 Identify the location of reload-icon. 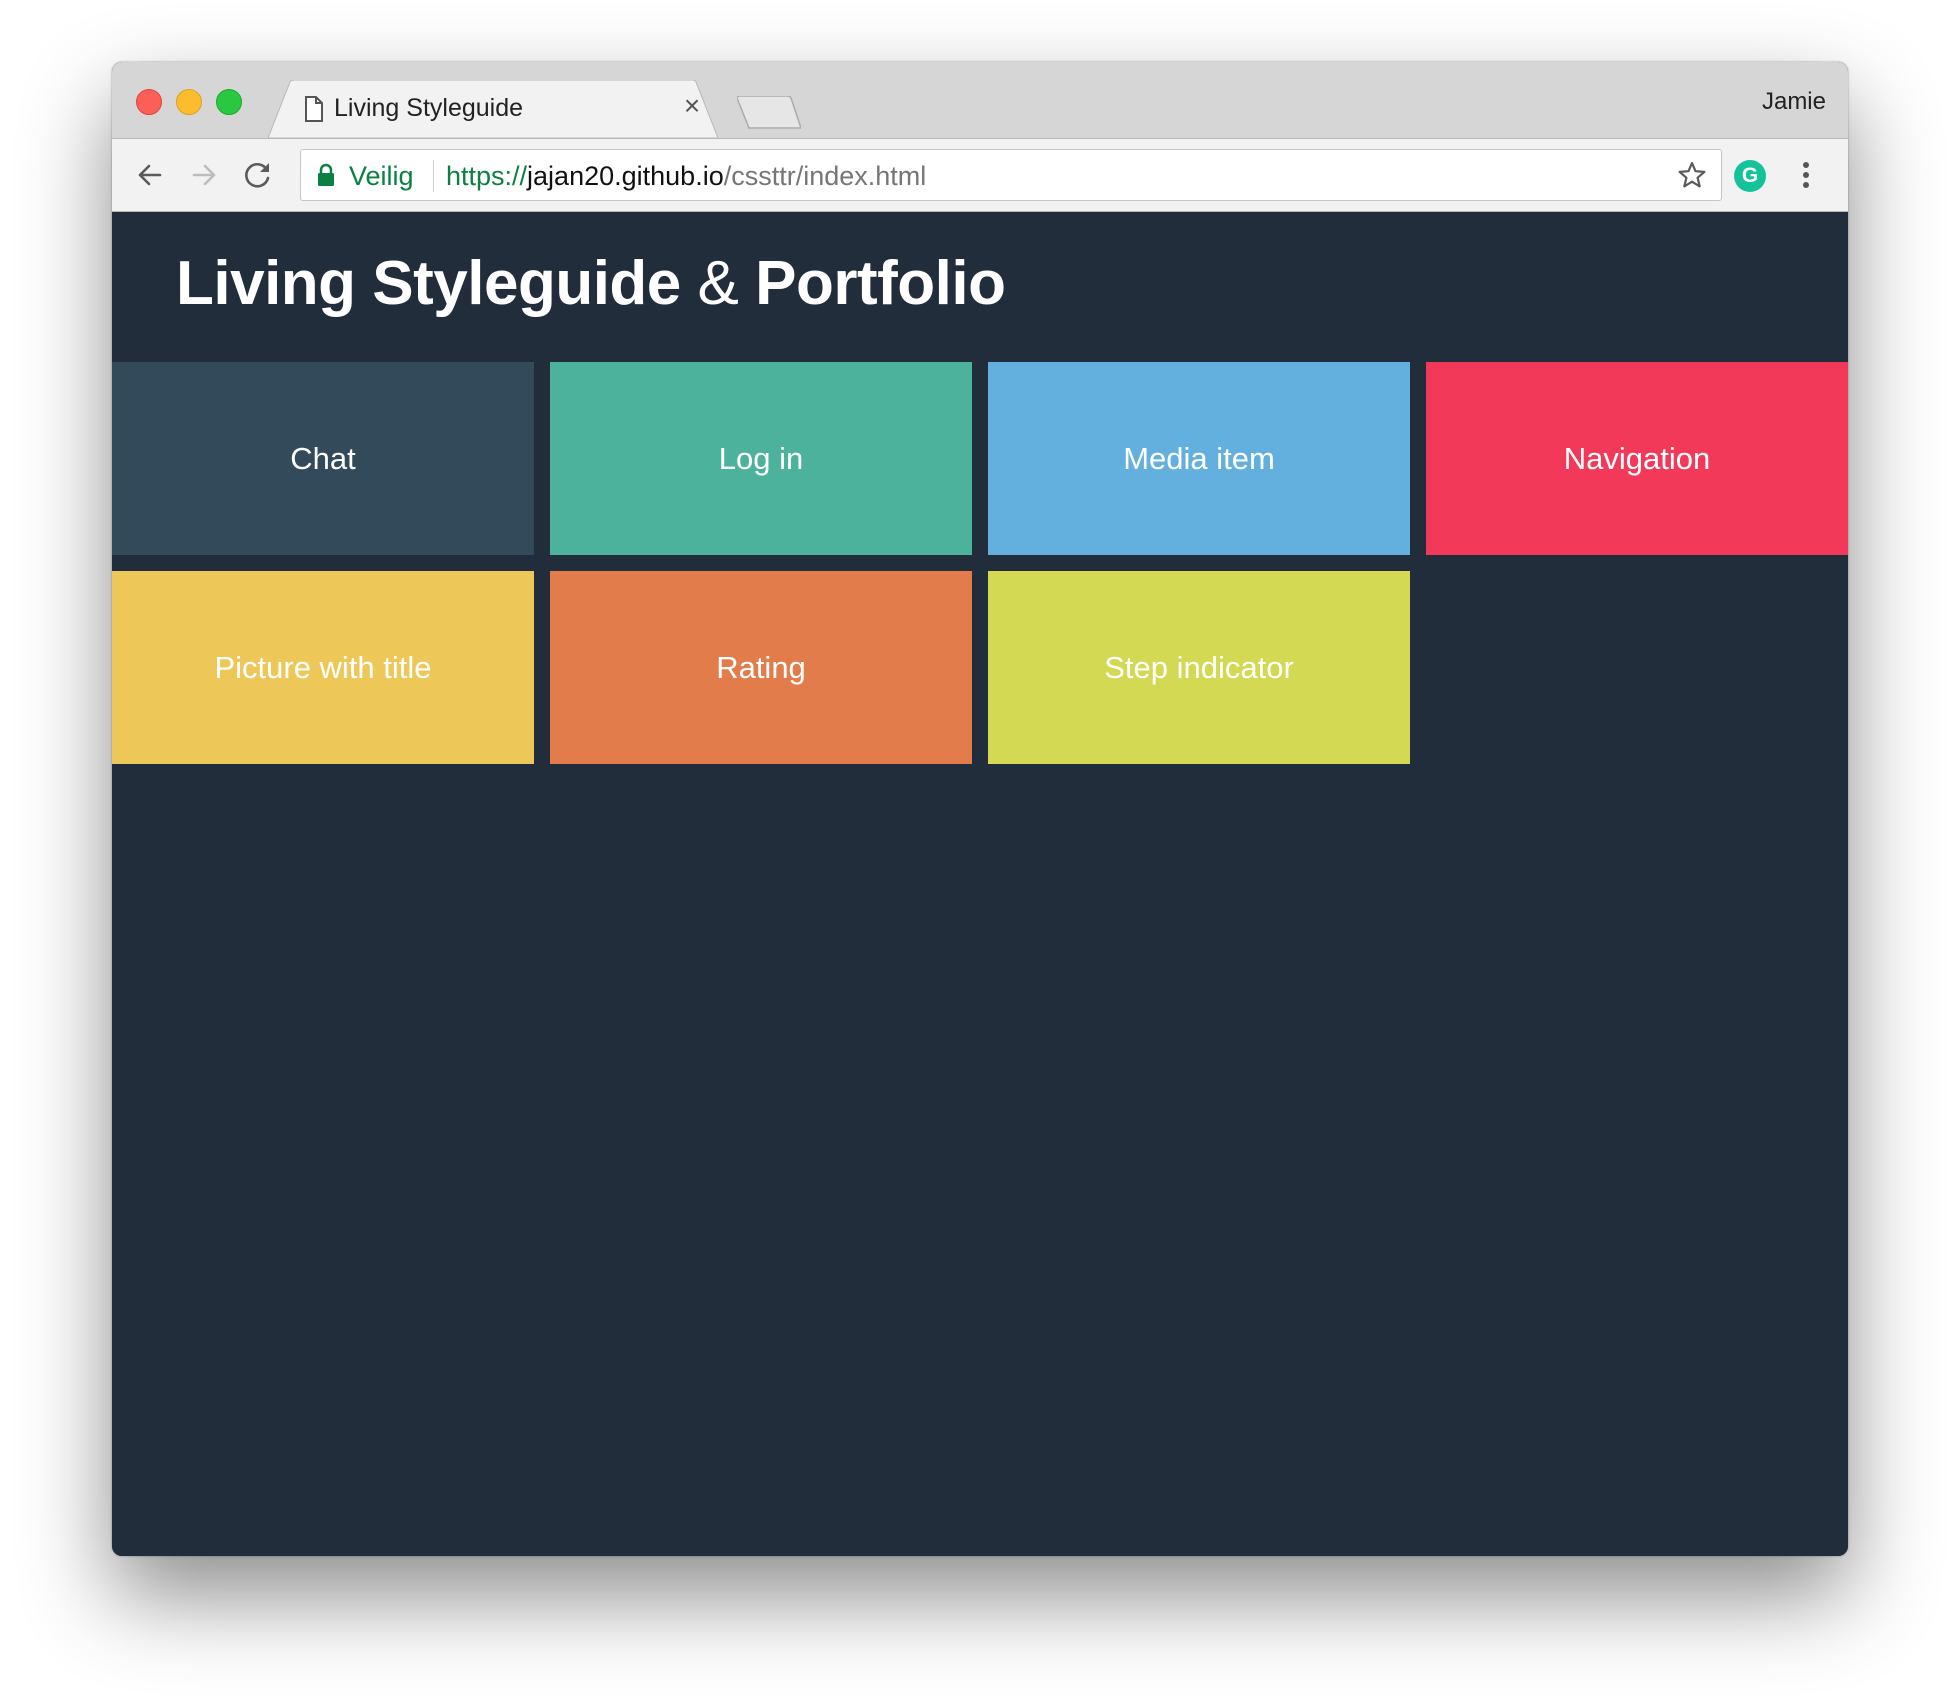
(258, 175).